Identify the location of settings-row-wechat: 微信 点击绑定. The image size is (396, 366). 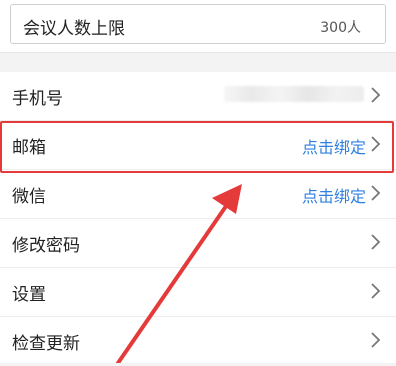
(198, 194).